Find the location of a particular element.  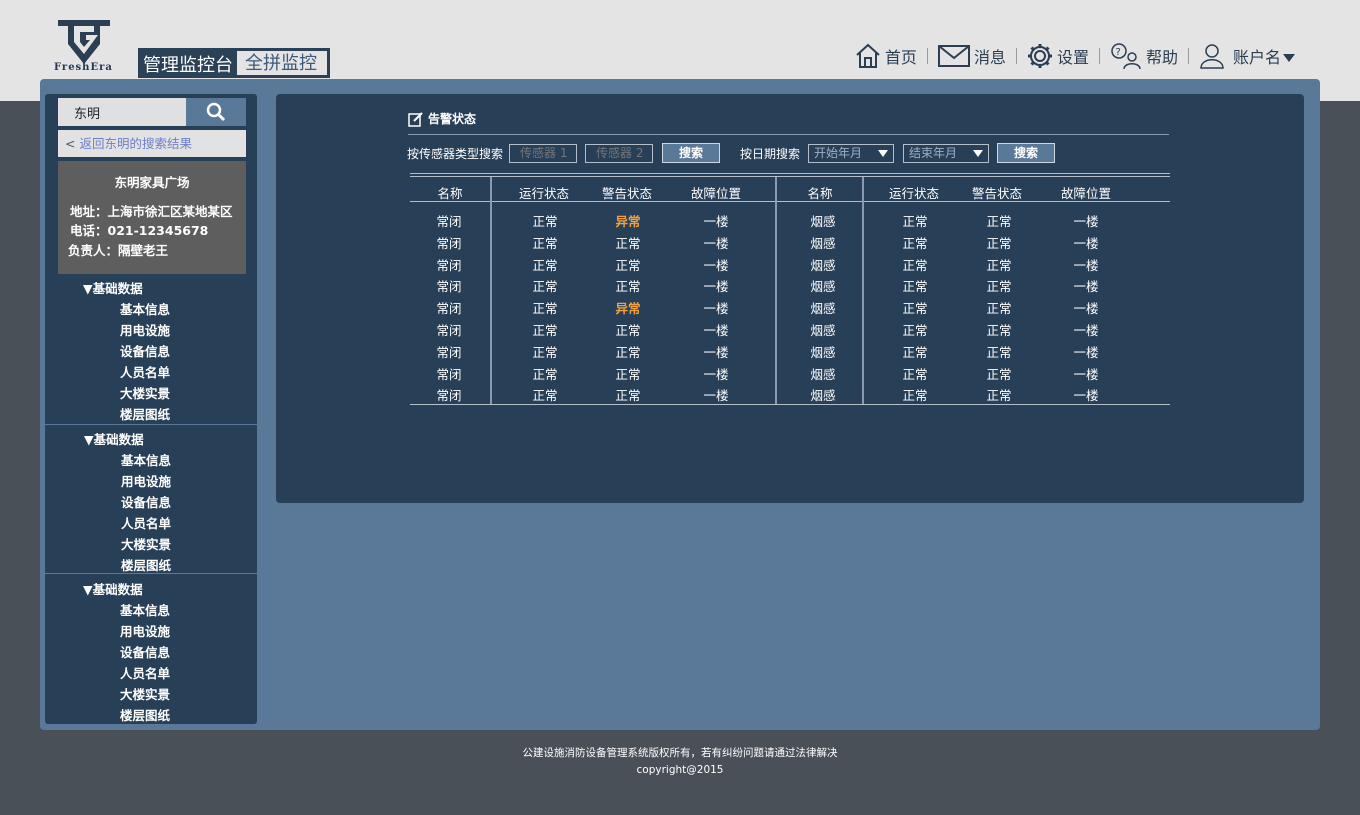

filter-bar: 按传感器类型搜索 搜索 按日期搜索 开始年月 结束年月 搜索 is located at coordinates (731, 153).